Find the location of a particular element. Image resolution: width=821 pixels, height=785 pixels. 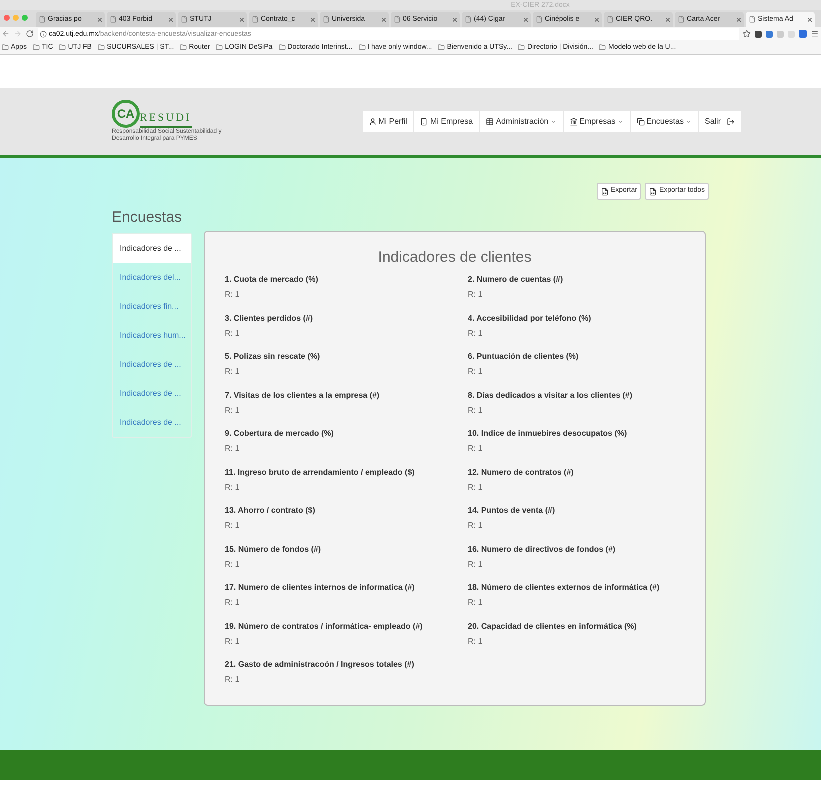

nav-button: Empresas is located at coordinates (597, 121).